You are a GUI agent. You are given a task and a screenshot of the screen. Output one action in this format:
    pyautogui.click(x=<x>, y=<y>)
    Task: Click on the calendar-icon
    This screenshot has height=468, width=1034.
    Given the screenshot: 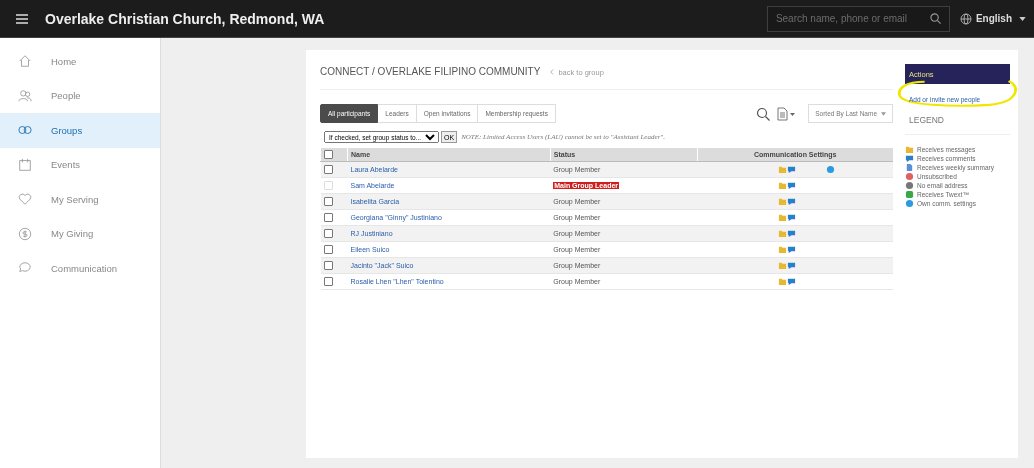 What is the action you would take?
    pyautogui.click(x=25, y=164)
    